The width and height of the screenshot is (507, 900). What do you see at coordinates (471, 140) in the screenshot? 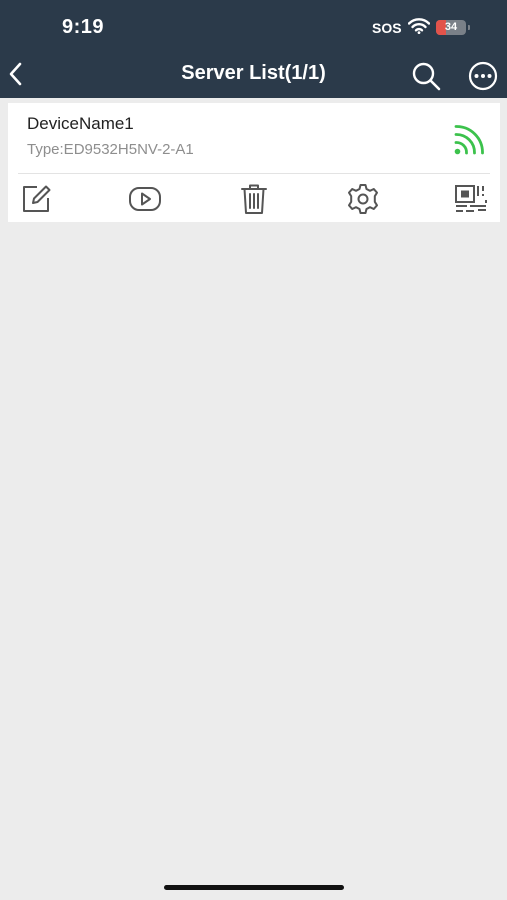
I see `online-signal-icon` at bounding box center [471, 140].